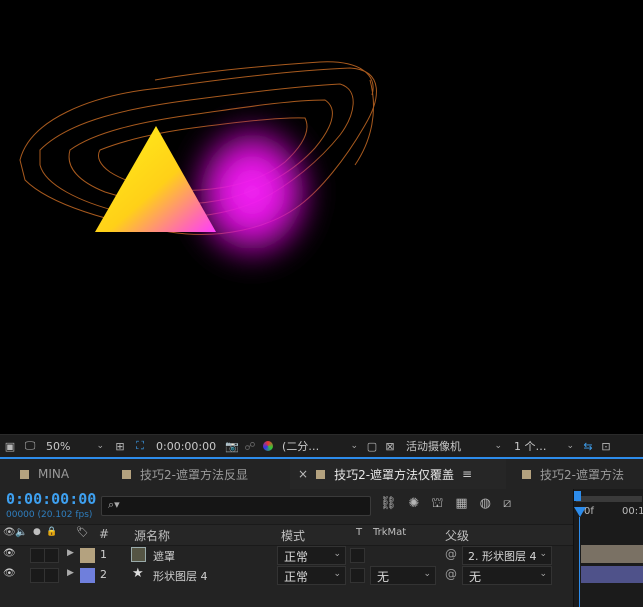 The width and height of the screenshot is (643, 607). What do you see at coordinates (187, 446) in the screenshot?
I see `current-time: 0:00:00:00` at bounding box center [187, 446].